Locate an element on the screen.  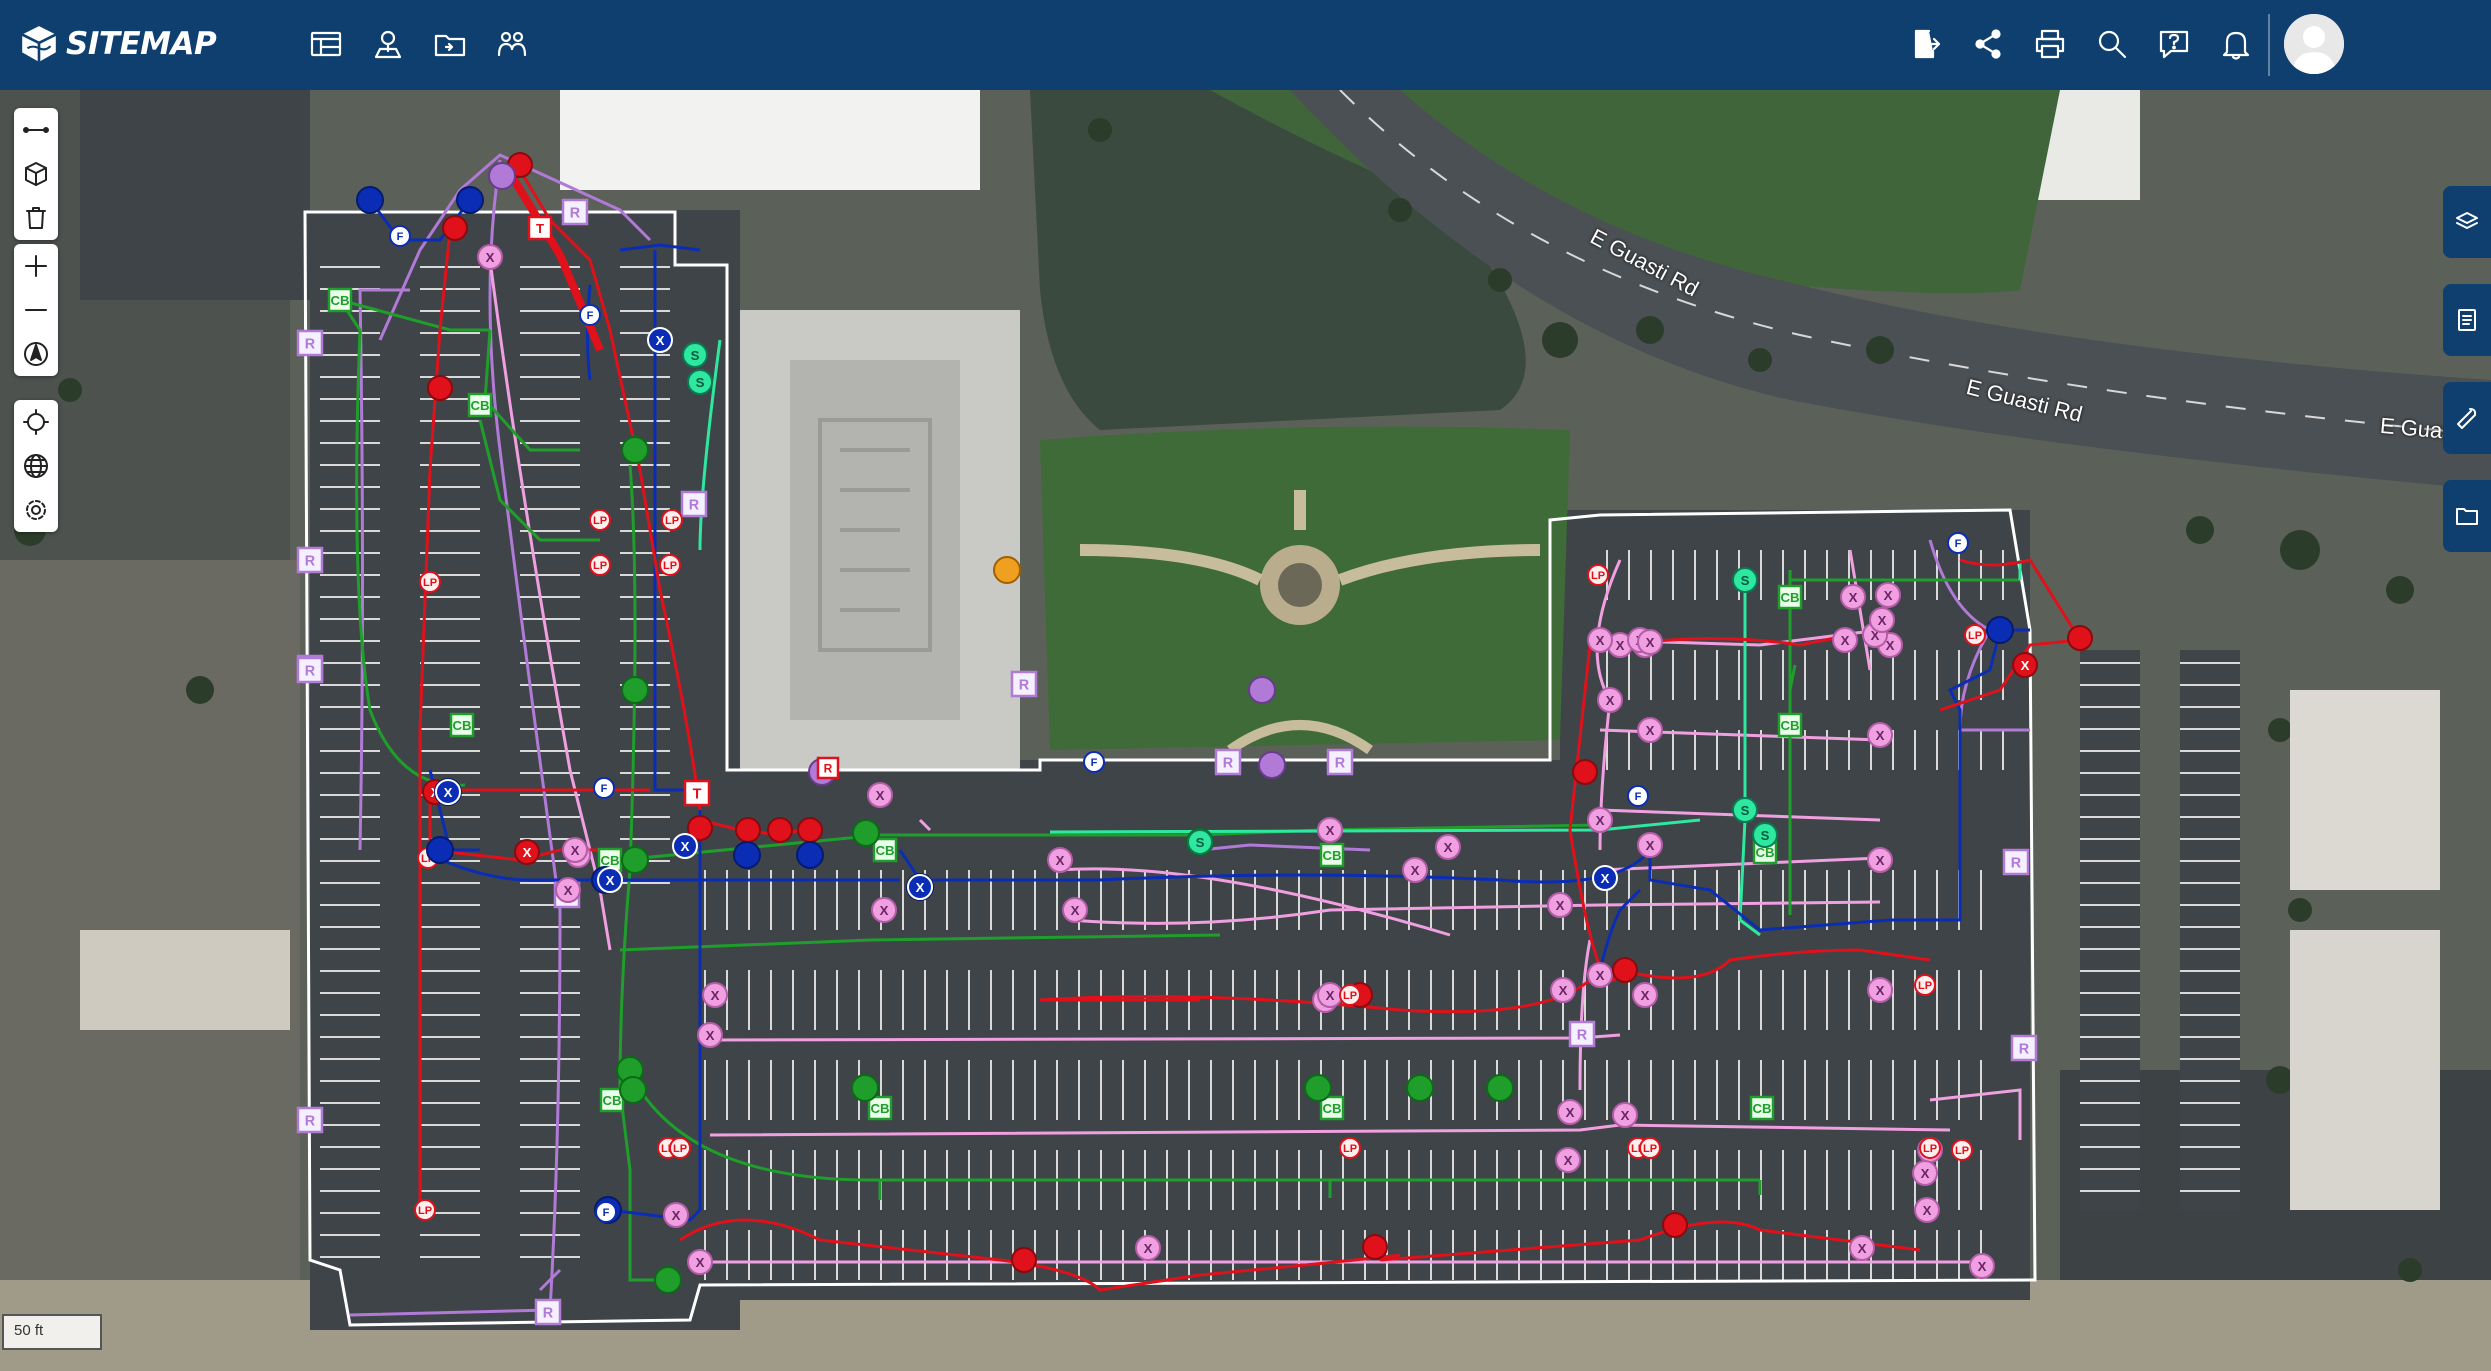
zoom-in-icon is located at coordinates (36, 266).